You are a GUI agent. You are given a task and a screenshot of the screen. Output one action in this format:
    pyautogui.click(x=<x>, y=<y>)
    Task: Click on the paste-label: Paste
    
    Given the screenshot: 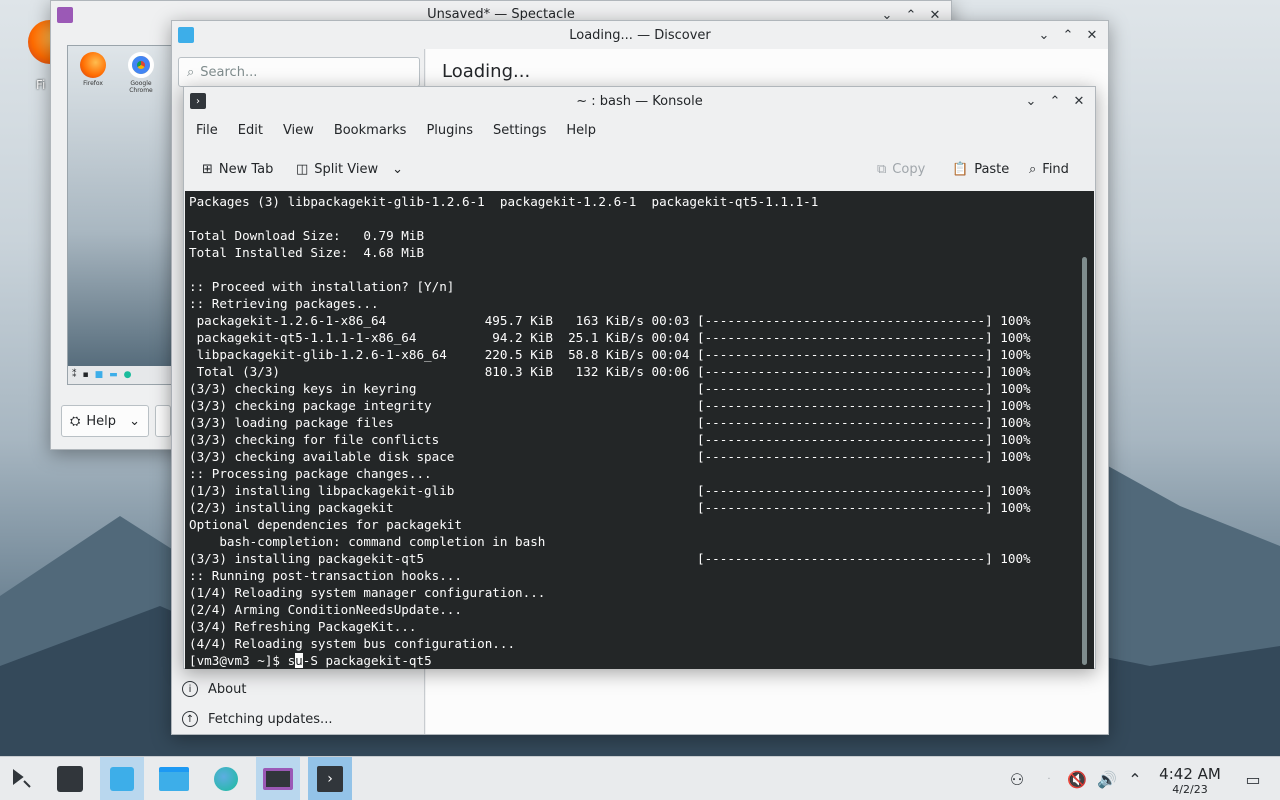 What is the action you would take?
    pyautogui.click(x=992, y=169)
    